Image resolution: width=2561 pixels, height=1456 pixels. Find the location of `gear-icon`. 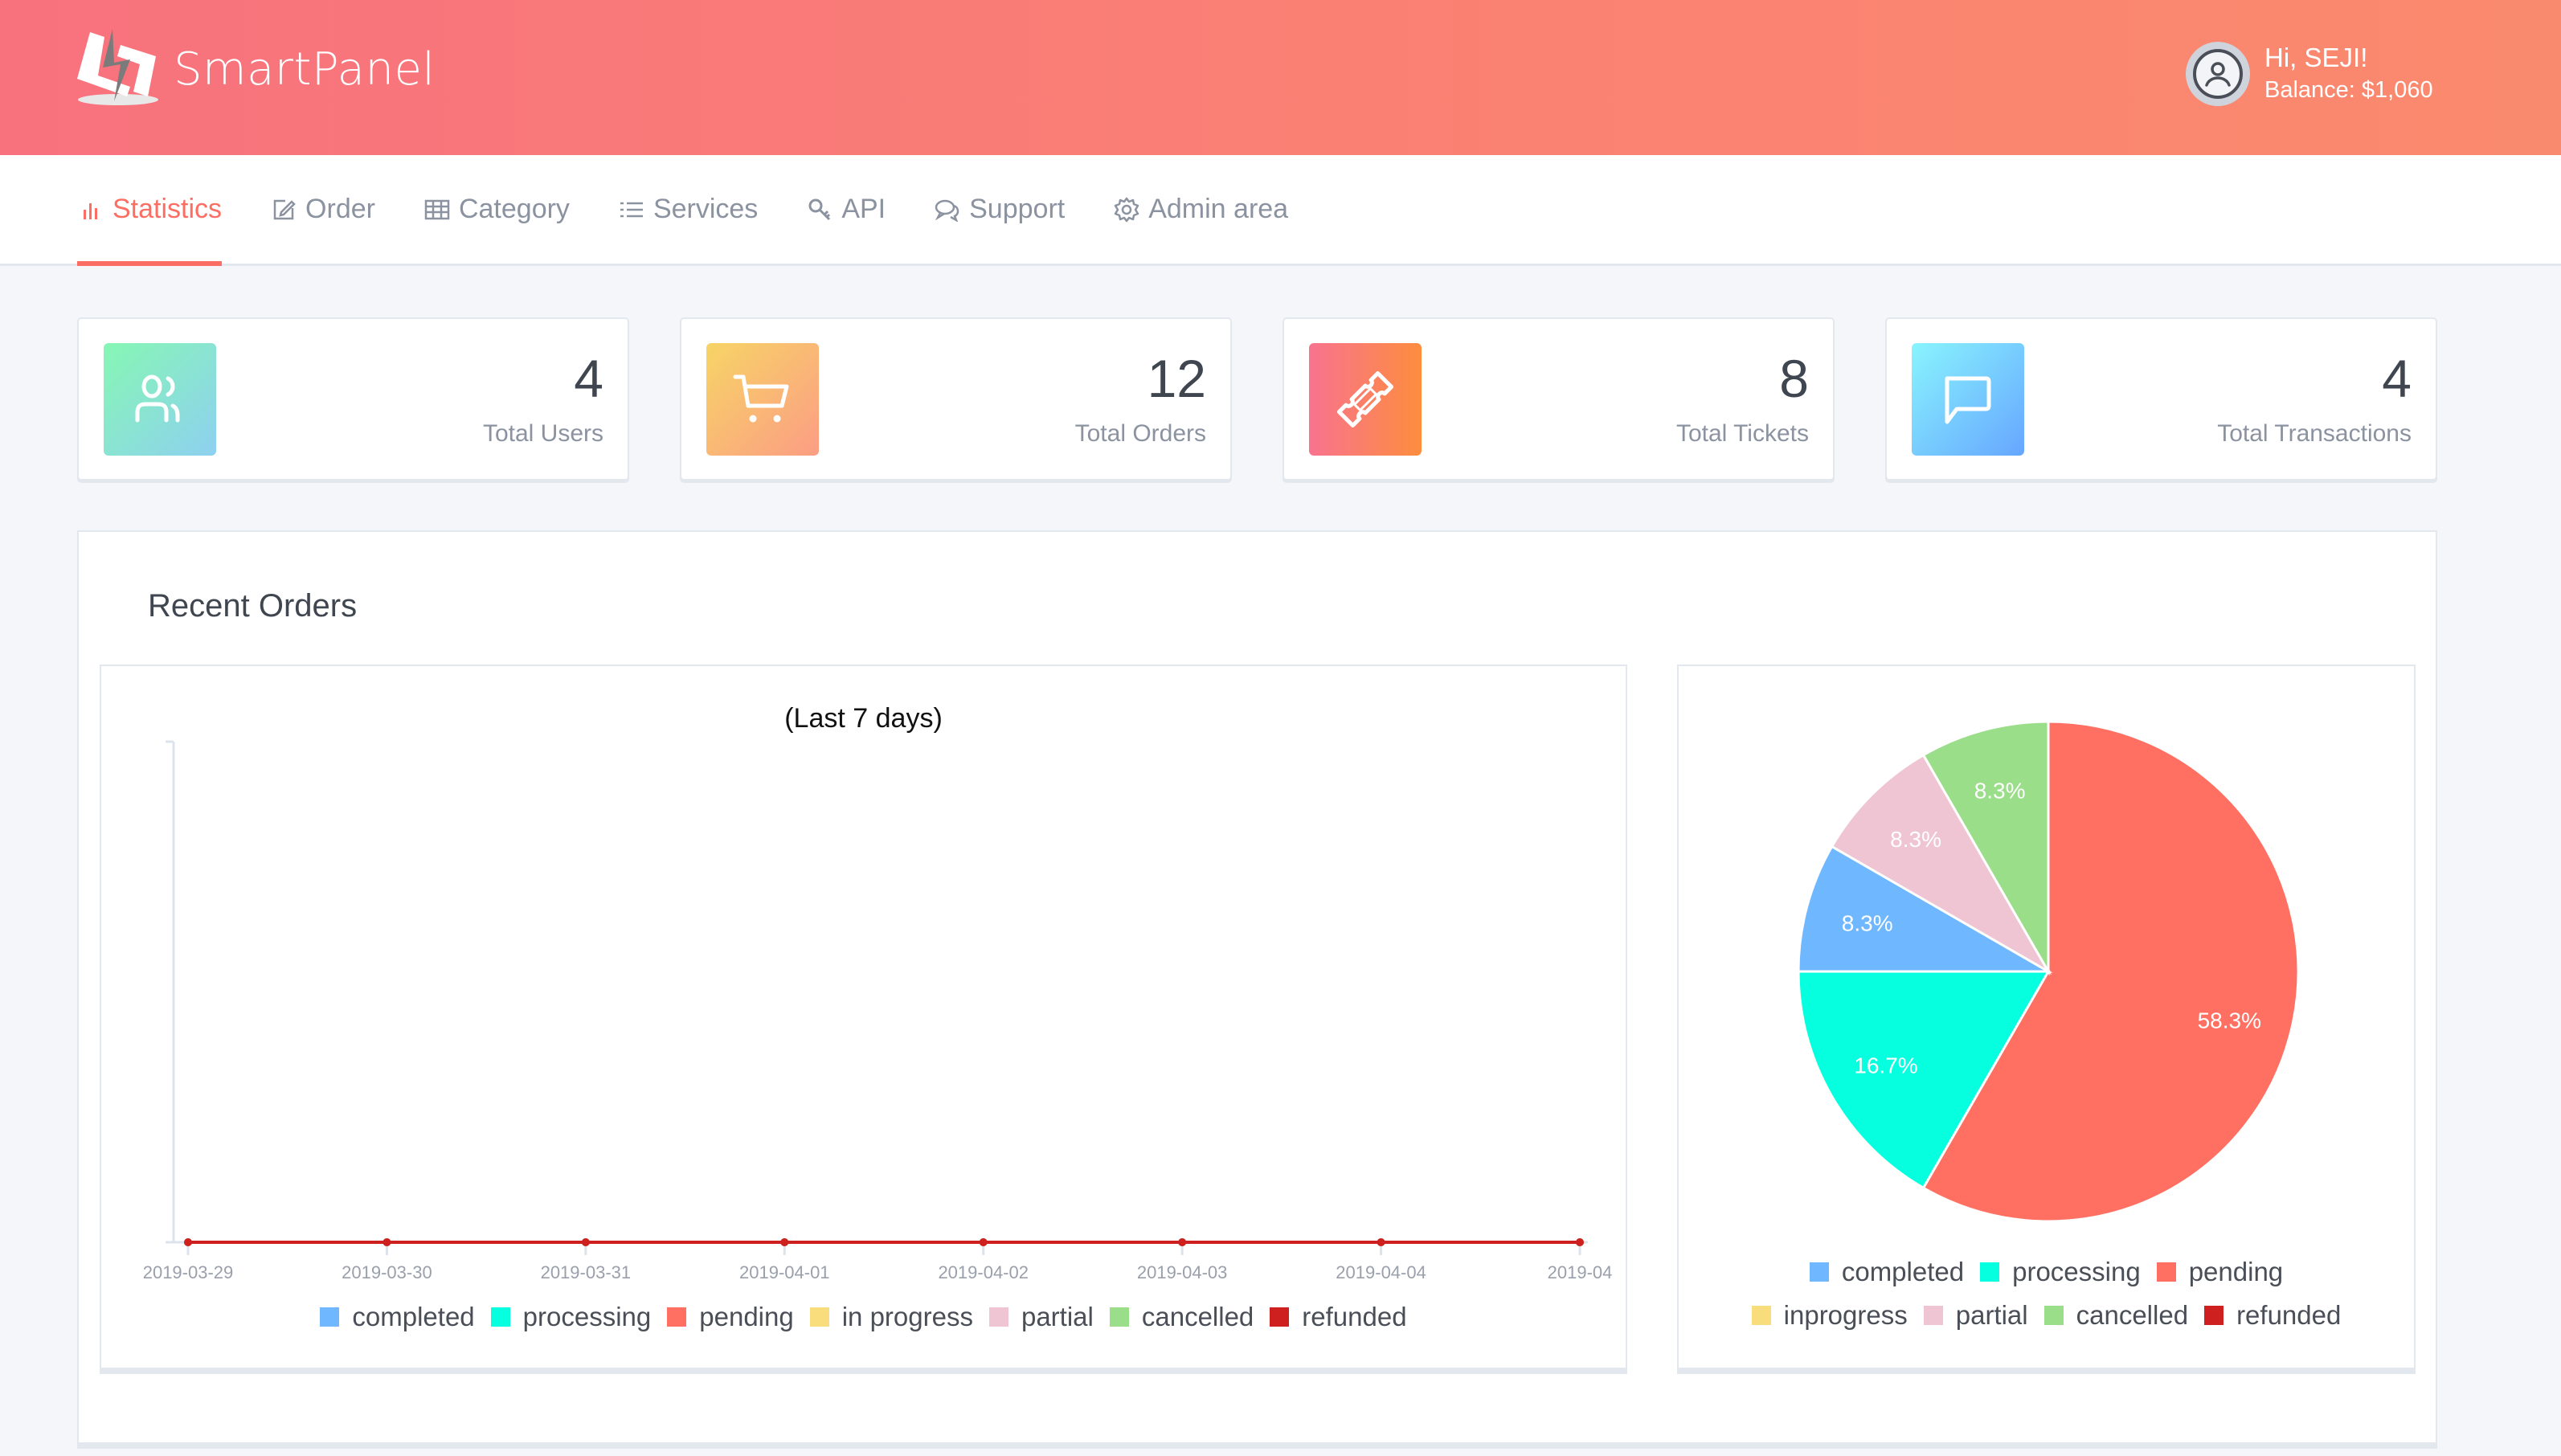

gear-icon is located at coordinates (1126, 209).